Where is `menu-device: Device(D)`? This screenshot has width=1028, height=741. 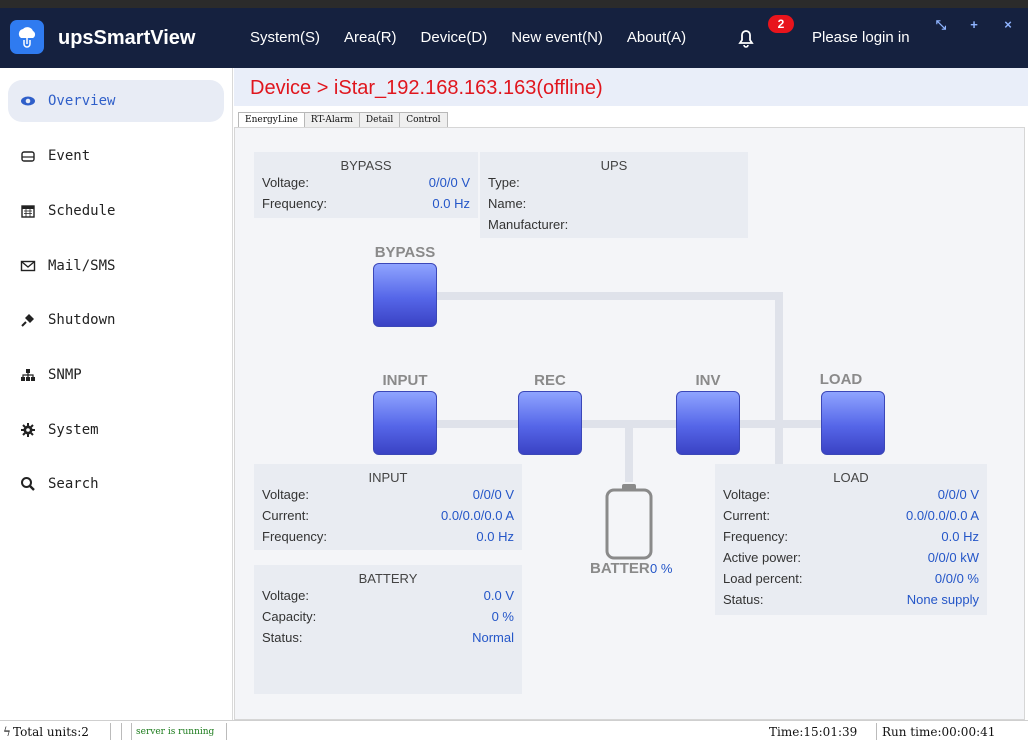 menu-device: Device(D) is located at coordinates (454, 37).